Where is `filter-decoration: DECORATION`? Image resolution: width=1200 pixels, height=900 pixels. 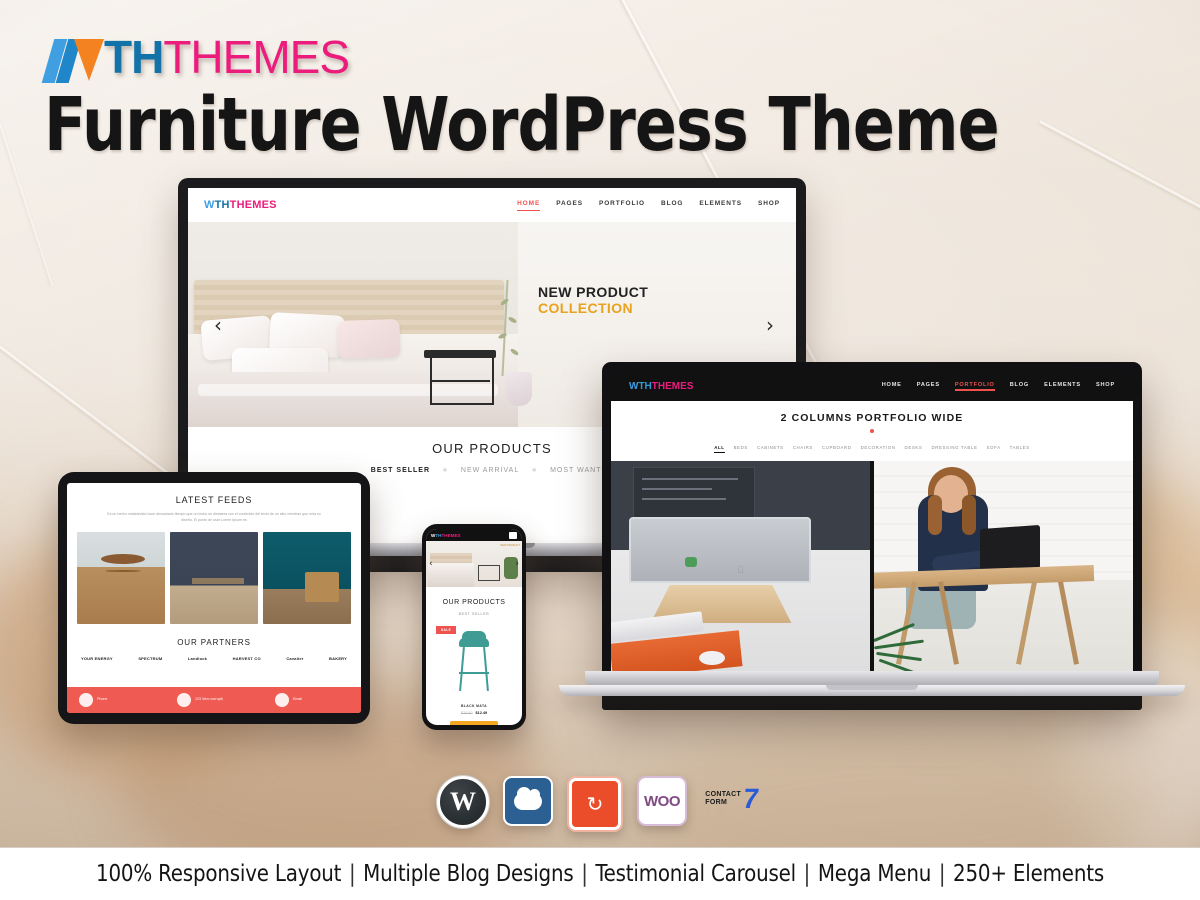 filter-decoration: DECORATION is located at coordinates (878, 449).